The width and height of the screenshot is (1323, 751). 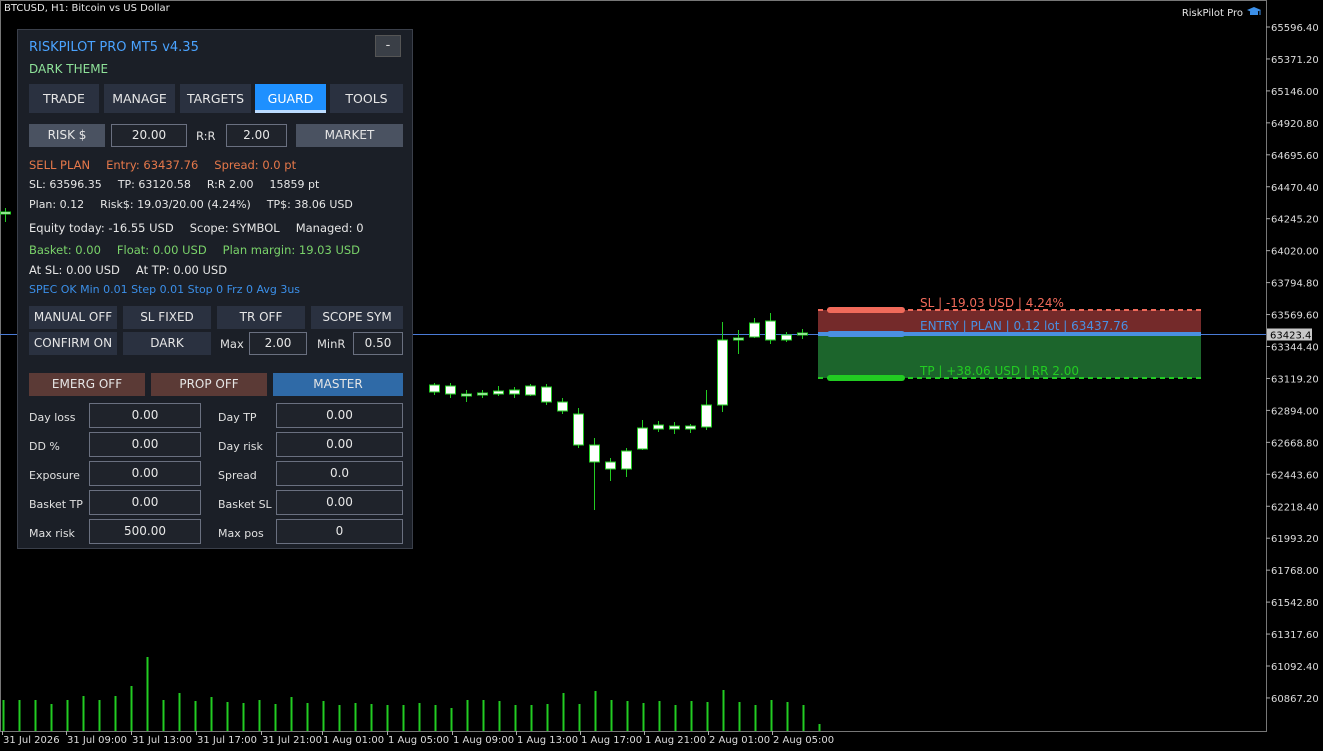 I want to click on confirm-toggle-button: CONFIRM ON, so click(x=73, y=343).